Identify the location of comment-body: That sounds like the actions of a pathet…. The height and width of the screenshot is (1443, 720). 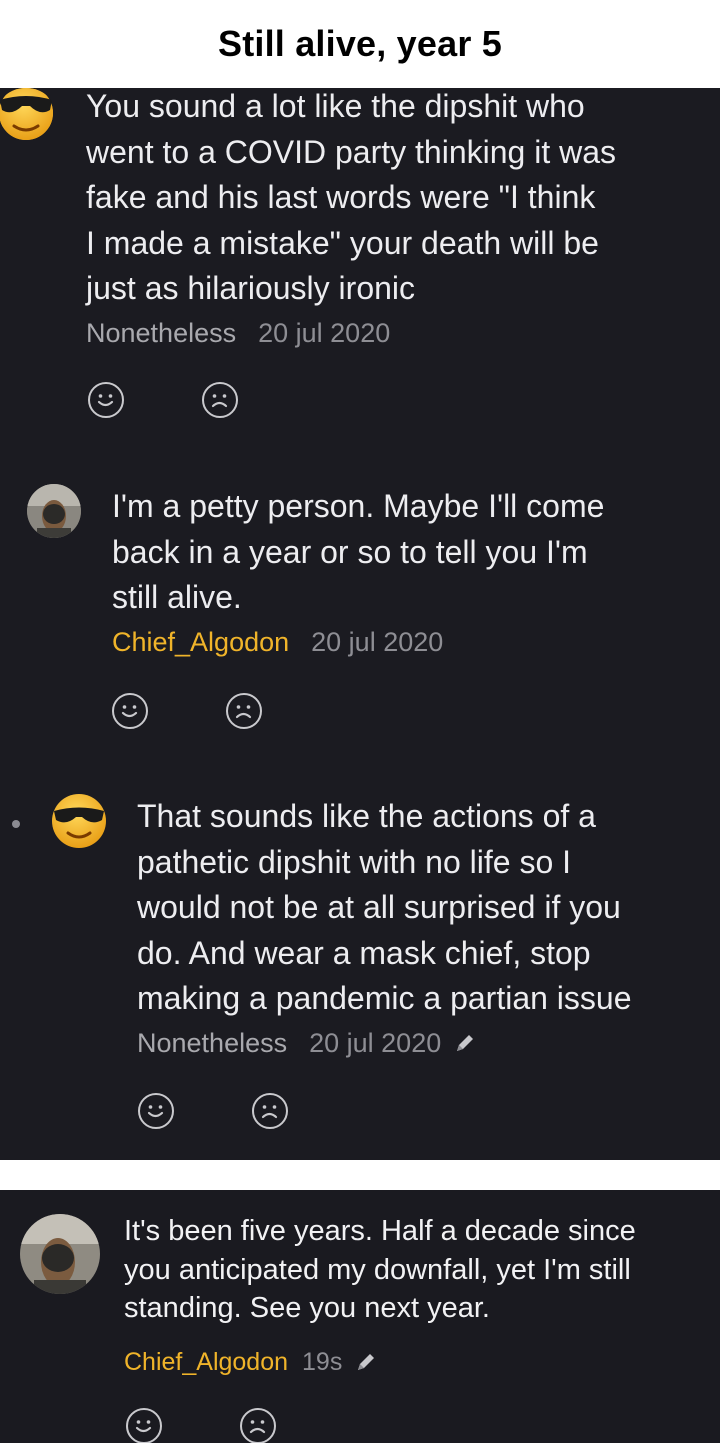
(384, 908).